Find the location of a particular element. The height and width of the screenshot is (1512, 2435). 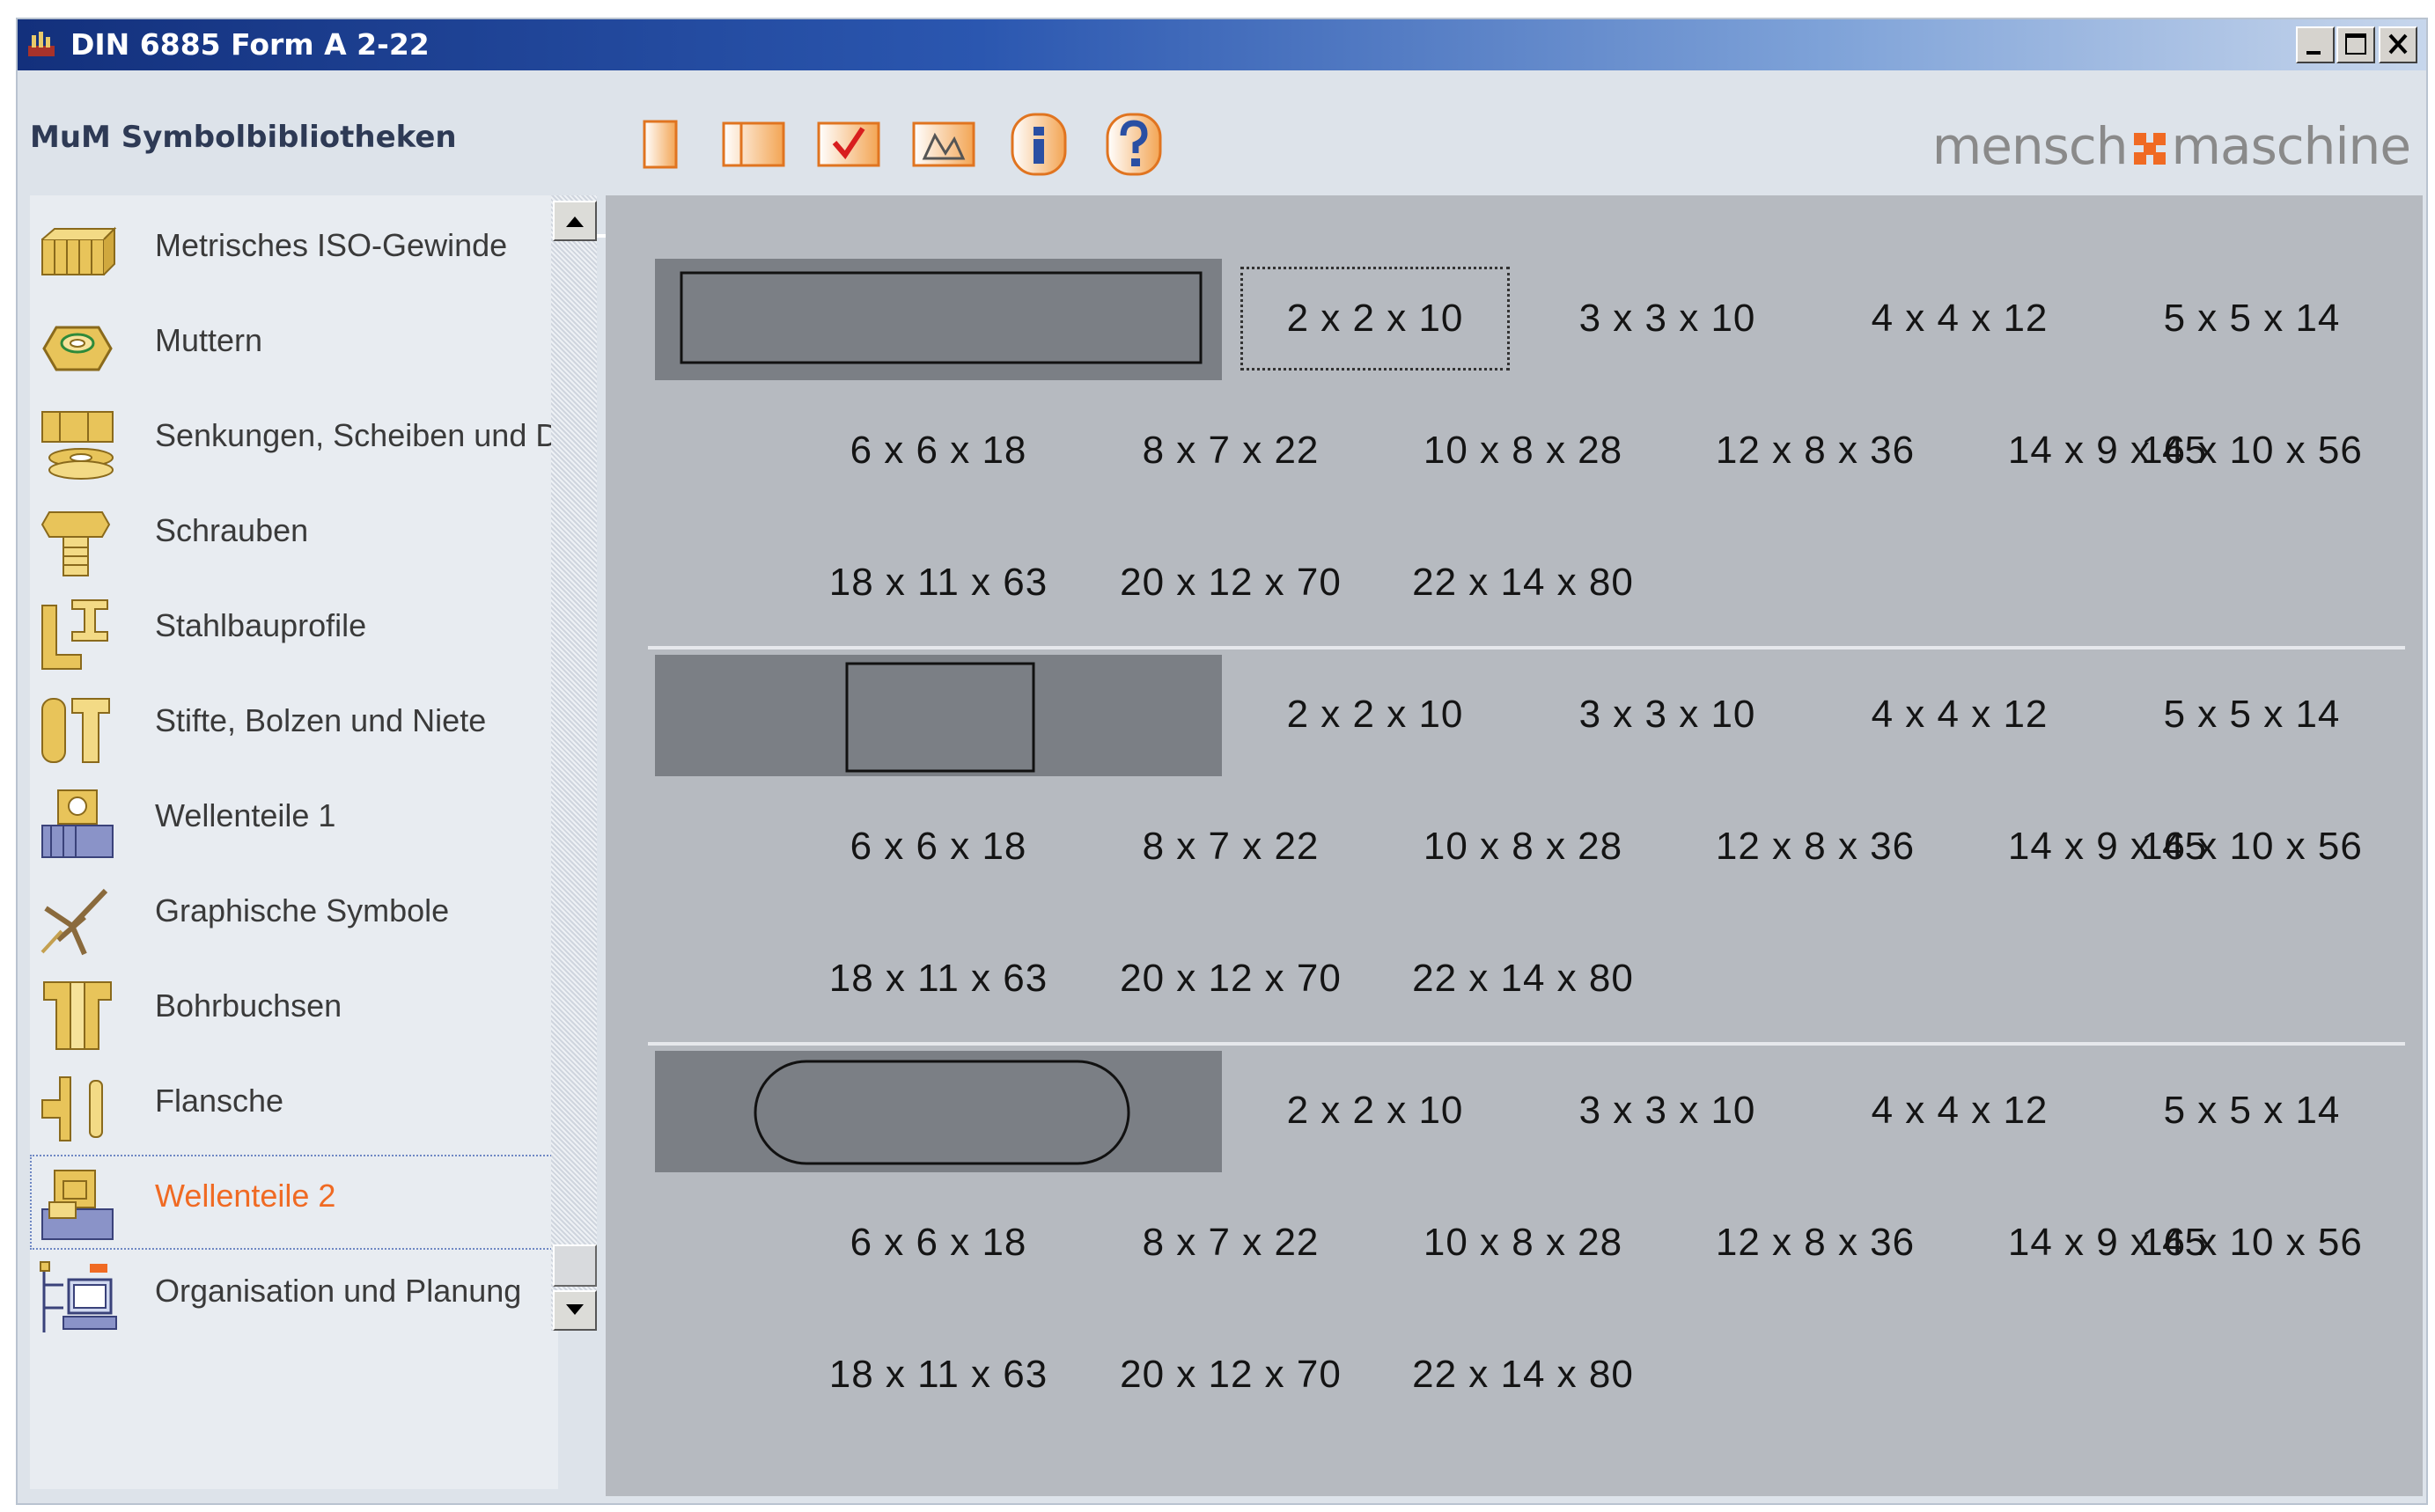

sidebar-item-graphische-symbole: Graphische Symbole is located at coordinates (294, 917).